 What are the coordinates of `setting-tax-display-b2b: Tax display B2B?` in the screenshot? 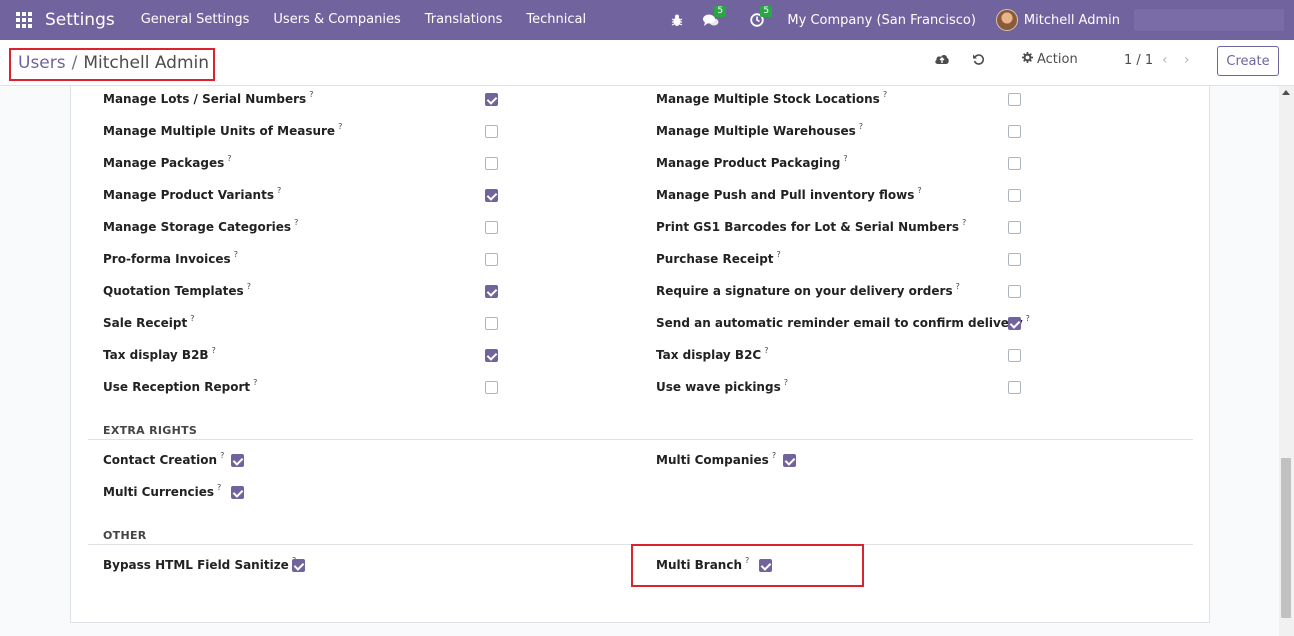 It's located at (159, 355).